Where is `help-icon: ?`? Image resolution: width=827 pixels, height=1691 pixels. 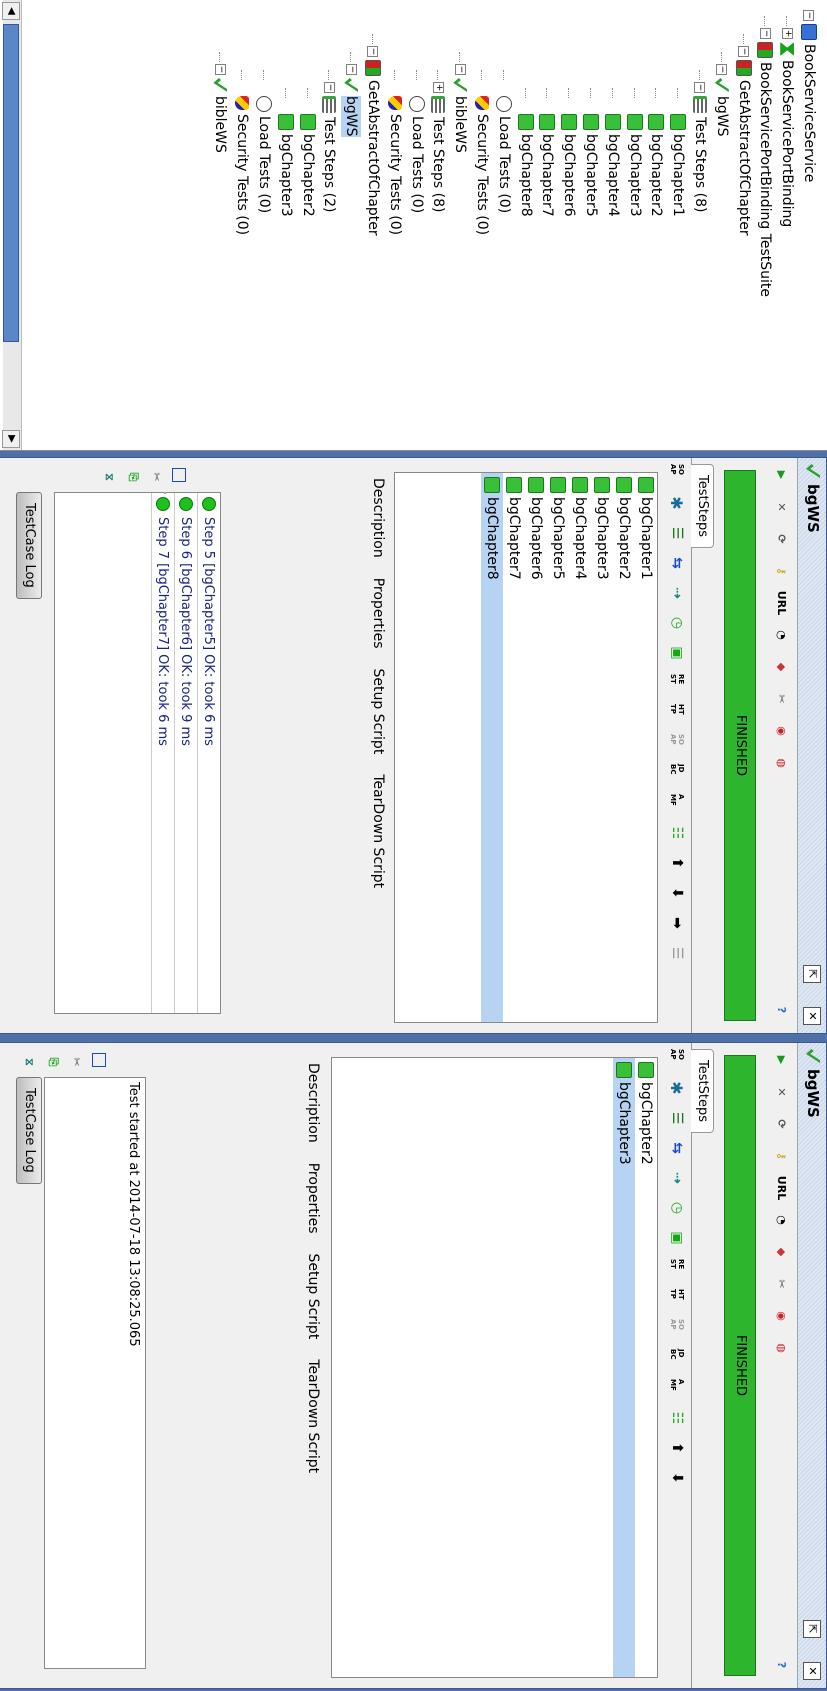 help-icon: ? is located at coordinates (782, 1665).